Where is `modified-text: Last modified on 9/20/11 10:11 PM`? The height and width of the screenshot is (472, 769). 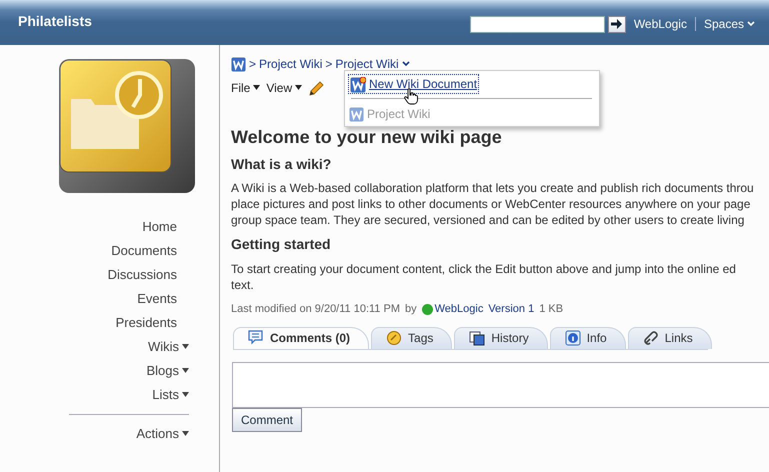 modified-text: Last modified on 9/20/11 10:11 PM is located at coordinates (315, 310).